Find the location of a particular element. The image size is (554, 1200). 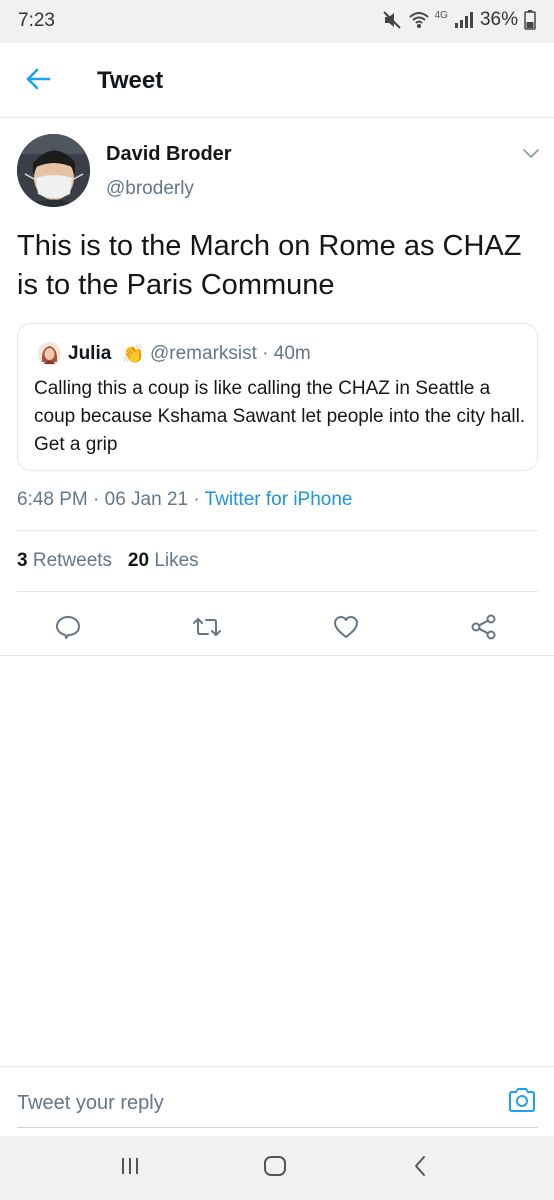

status-time: 7:23 is located at coordinates (36, 20).